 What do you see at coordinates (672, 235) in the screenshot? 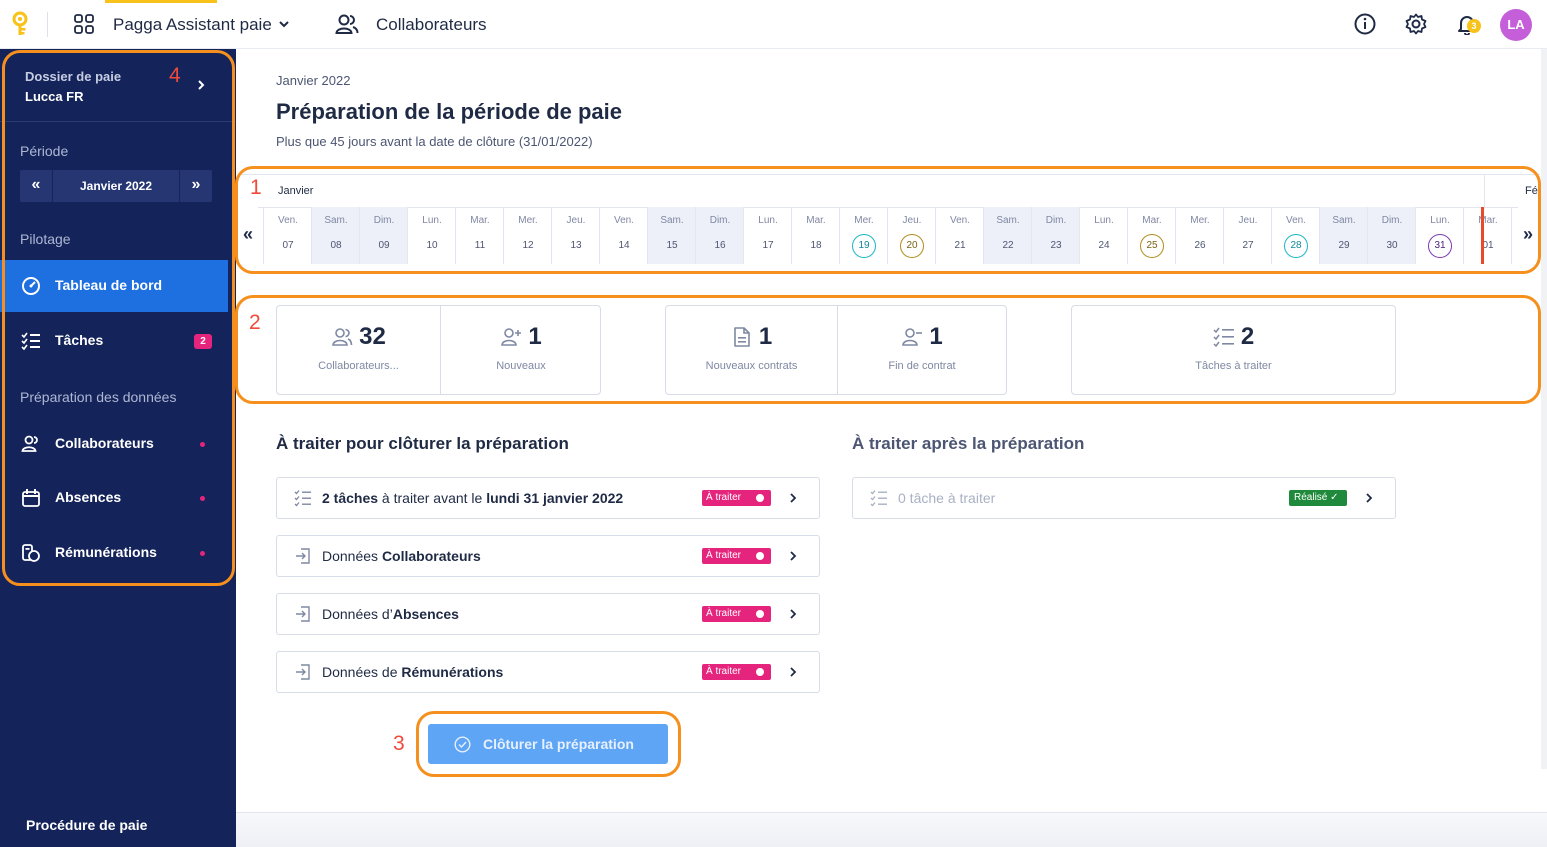
I see `calendar-day: Sam. 15` at bounding box center [672, 235].